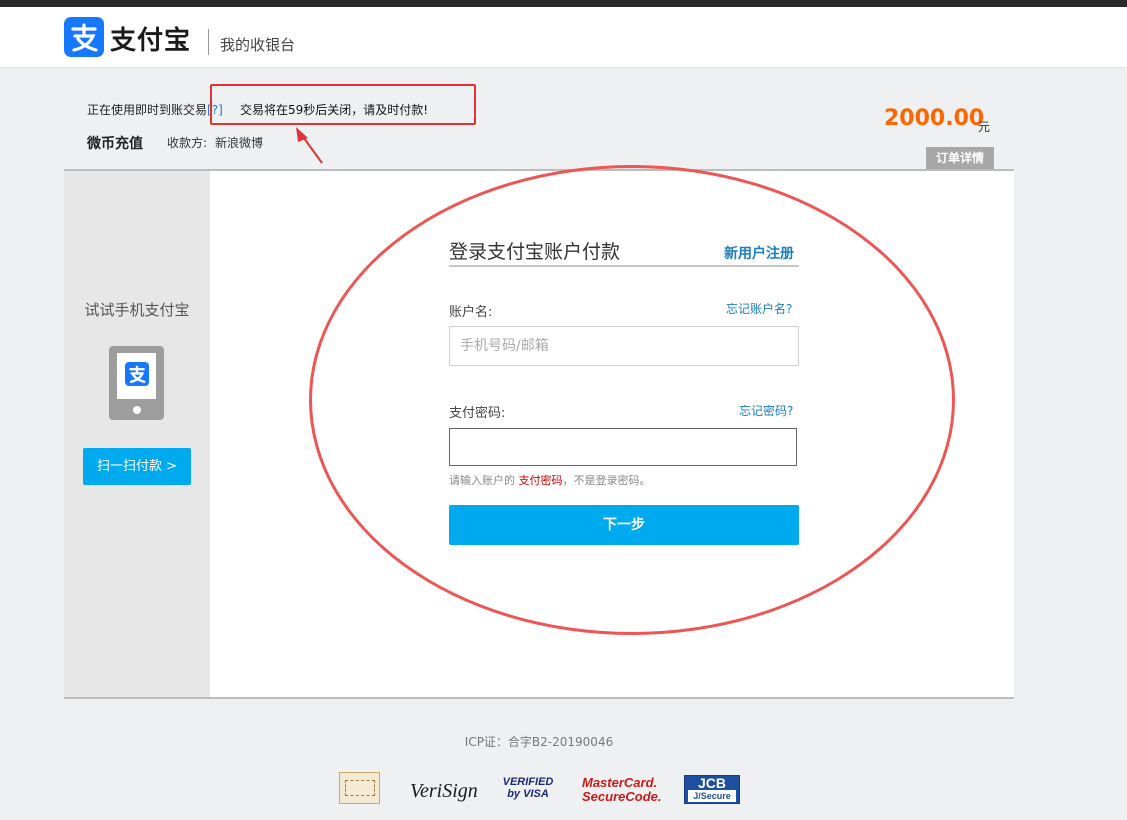  Describe the element at coordinates (84, 37) in the screenshot. I see `alipay-logo-icon` at that location.